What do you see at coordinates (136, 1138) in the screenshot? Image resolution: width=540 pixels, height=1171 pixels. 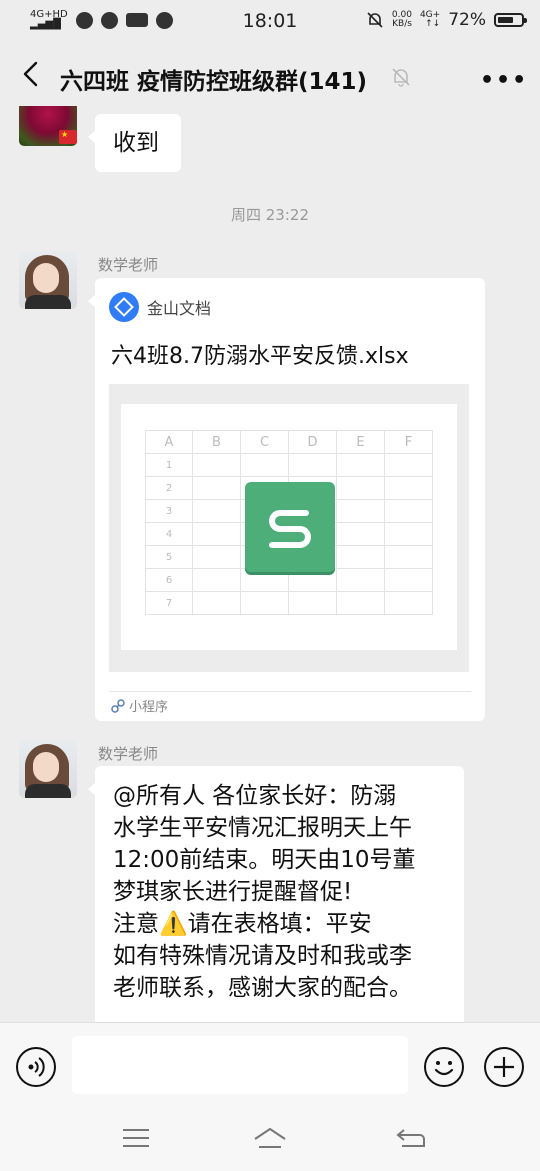 I see `menu-nav-icon` at bounding box center [136, 1138].